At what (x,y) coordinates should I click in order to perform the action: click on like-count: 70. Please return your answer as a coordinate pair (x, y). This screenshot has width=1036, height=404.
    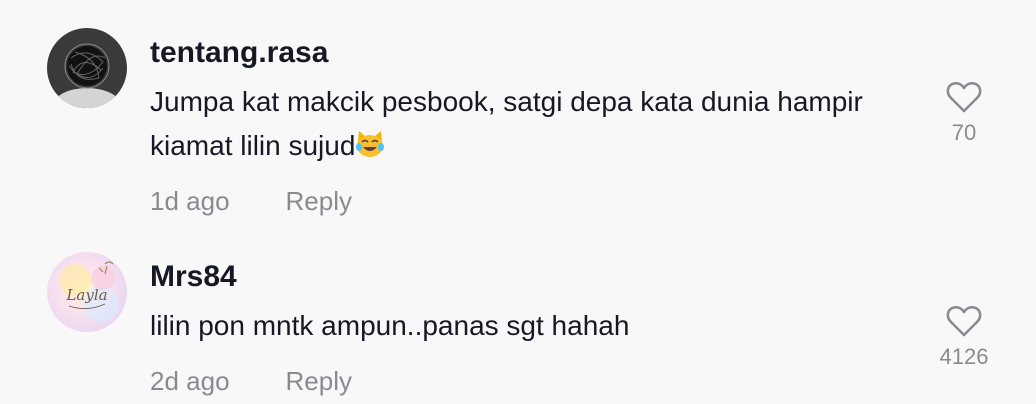
    Looking at the image, I should click on (964, 132).